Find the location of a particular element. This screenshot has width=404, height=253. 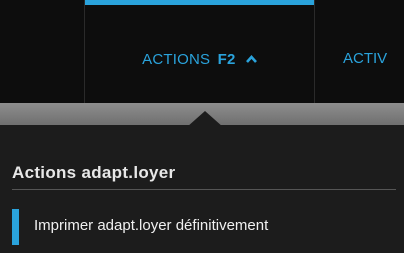

menu-item-highlight-bar is located at coordinates (15, 227).